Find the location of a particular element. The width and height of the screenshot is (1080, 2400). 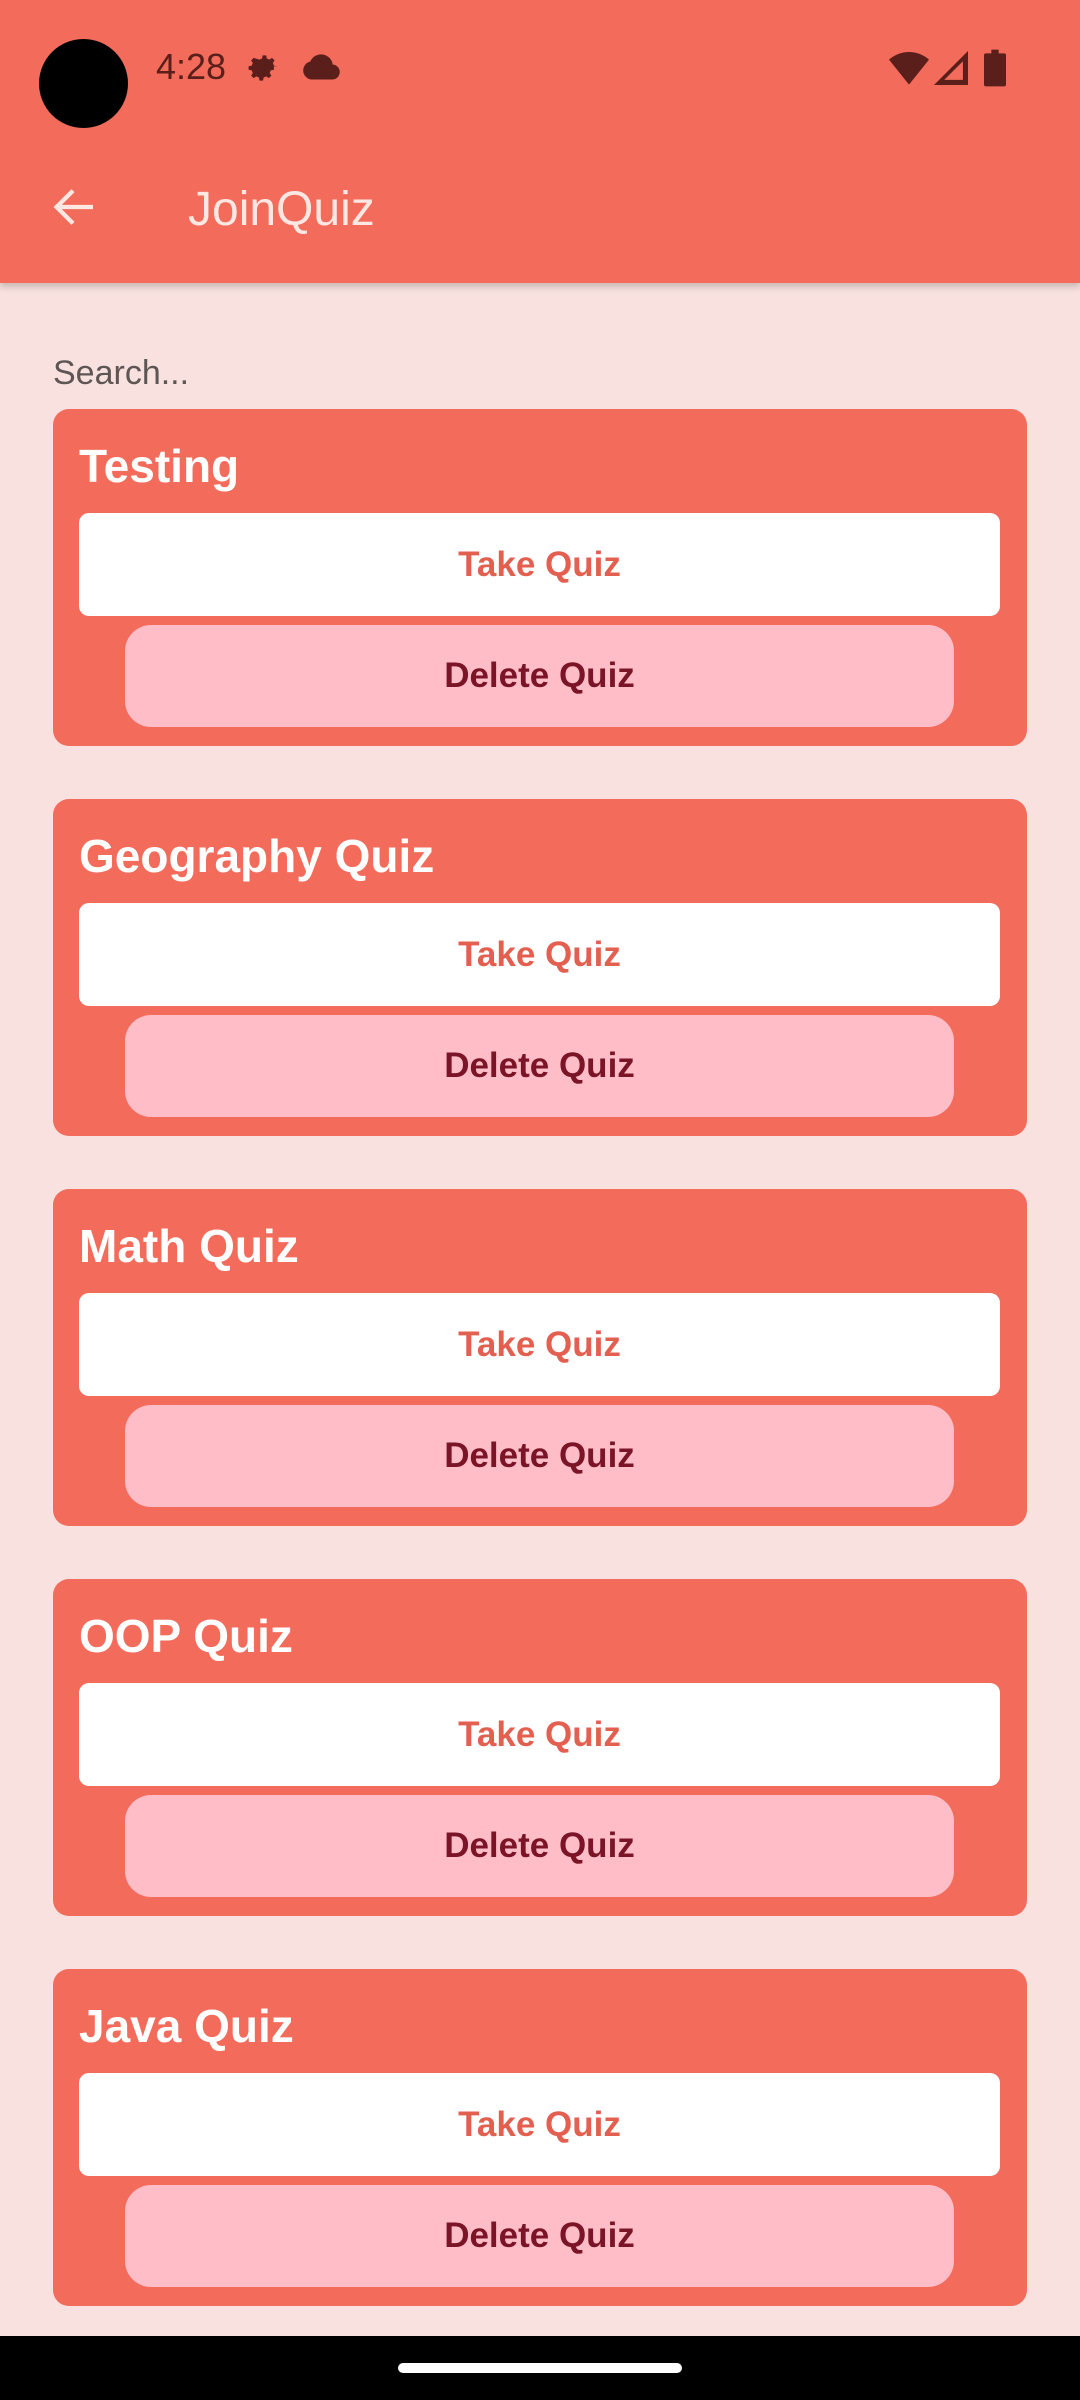

quiz-card: Java Quiz Take Quiz Delete Quiz is located at coordinates (540, 2137).